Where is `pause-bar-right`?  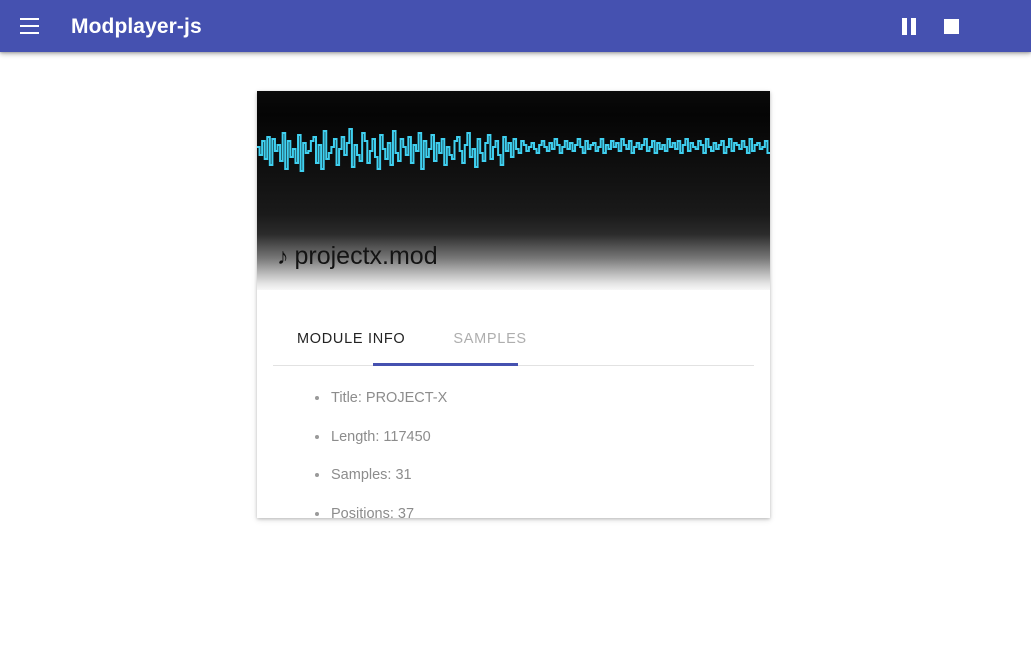 pause-bar-right is located at coordinates (913, 26).